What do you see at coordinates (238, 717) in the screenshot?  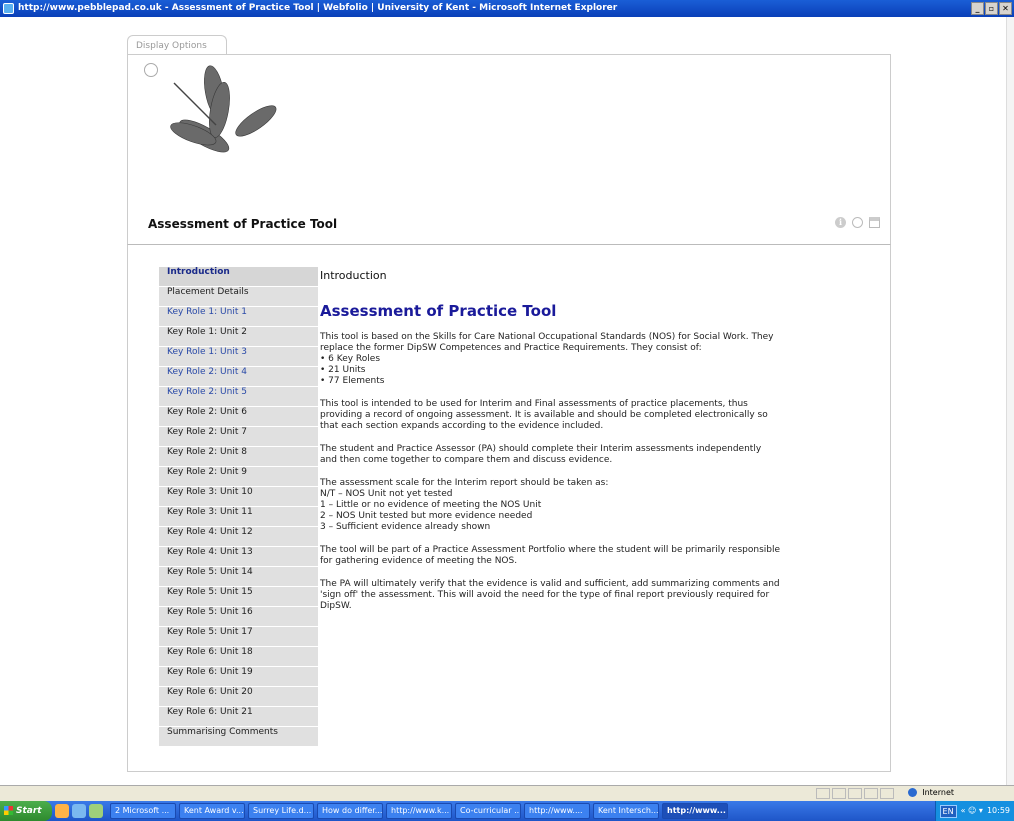 I see `nav-item: Key Role 6: Unit 21` at bounding box center [238, 717].